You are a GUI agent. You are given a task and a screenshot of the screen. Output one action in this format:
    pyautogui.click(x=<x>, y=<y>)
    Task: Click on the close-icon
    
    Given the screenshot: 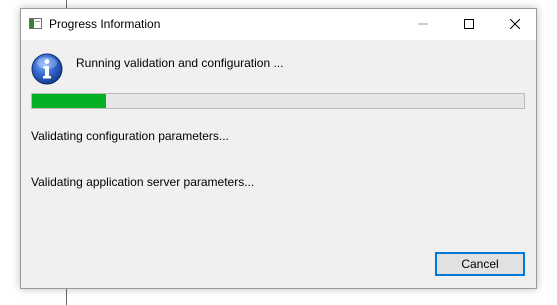 What is the action you would take?
    pyautogui.click(x=515, y=25)
    